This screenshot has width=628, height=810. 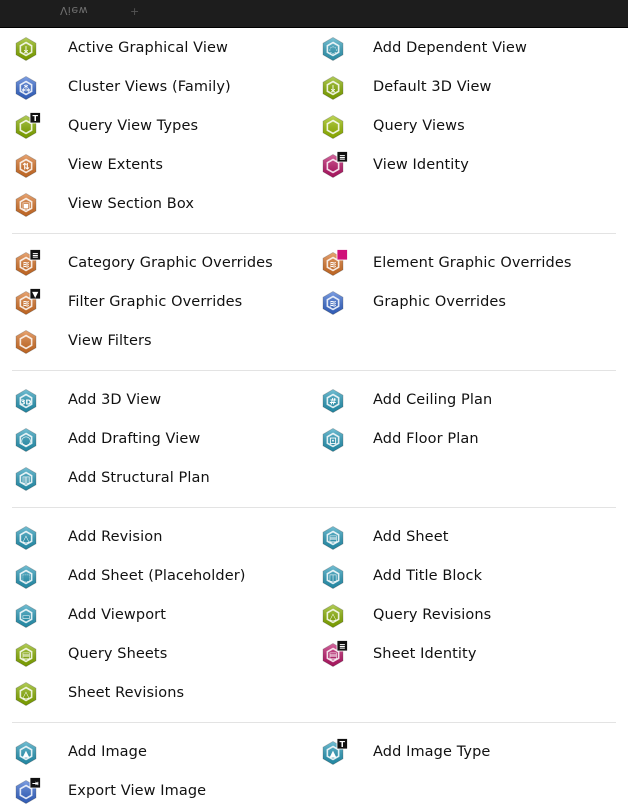 I want to click on palette-item-view-extents: ⇅ View Extents, so click(x=155, y=164).